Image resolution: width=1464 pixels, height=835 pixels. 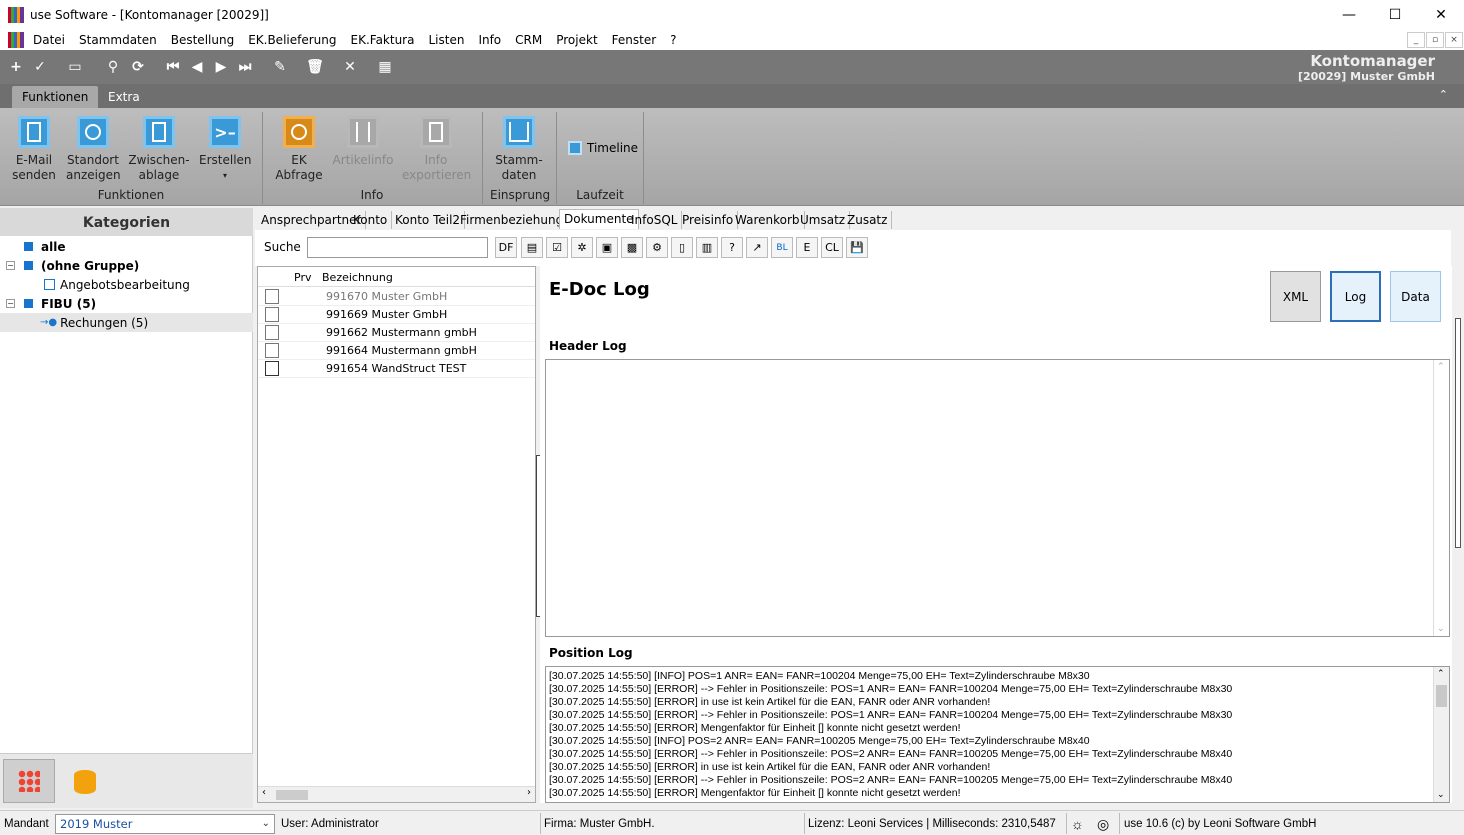 I want to click on last-record-icon: ⏭, so click(x=245, y=67).